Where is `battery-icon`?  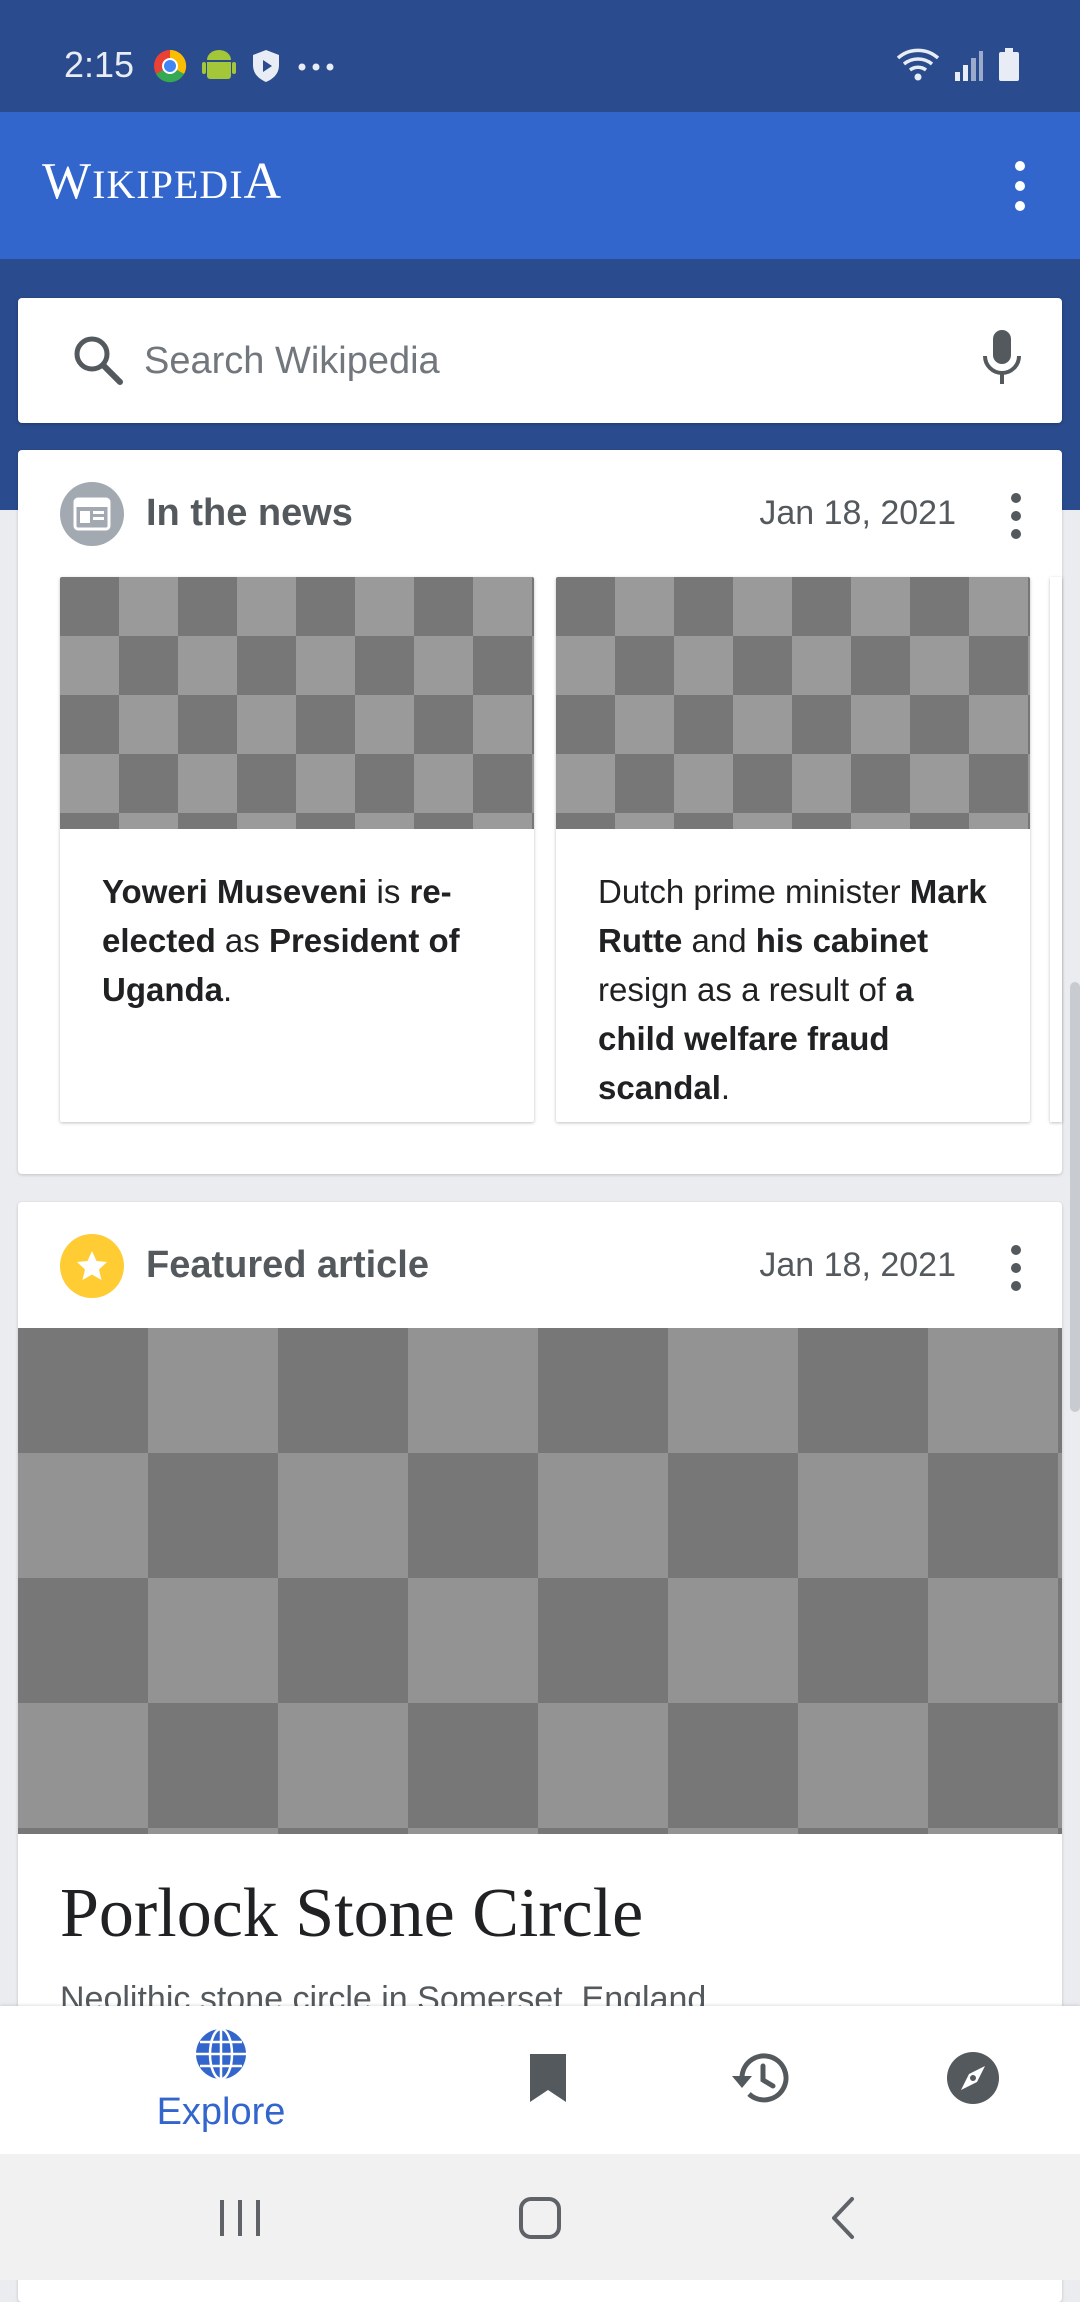
battery-icon is located at coordinates (1009, 67).